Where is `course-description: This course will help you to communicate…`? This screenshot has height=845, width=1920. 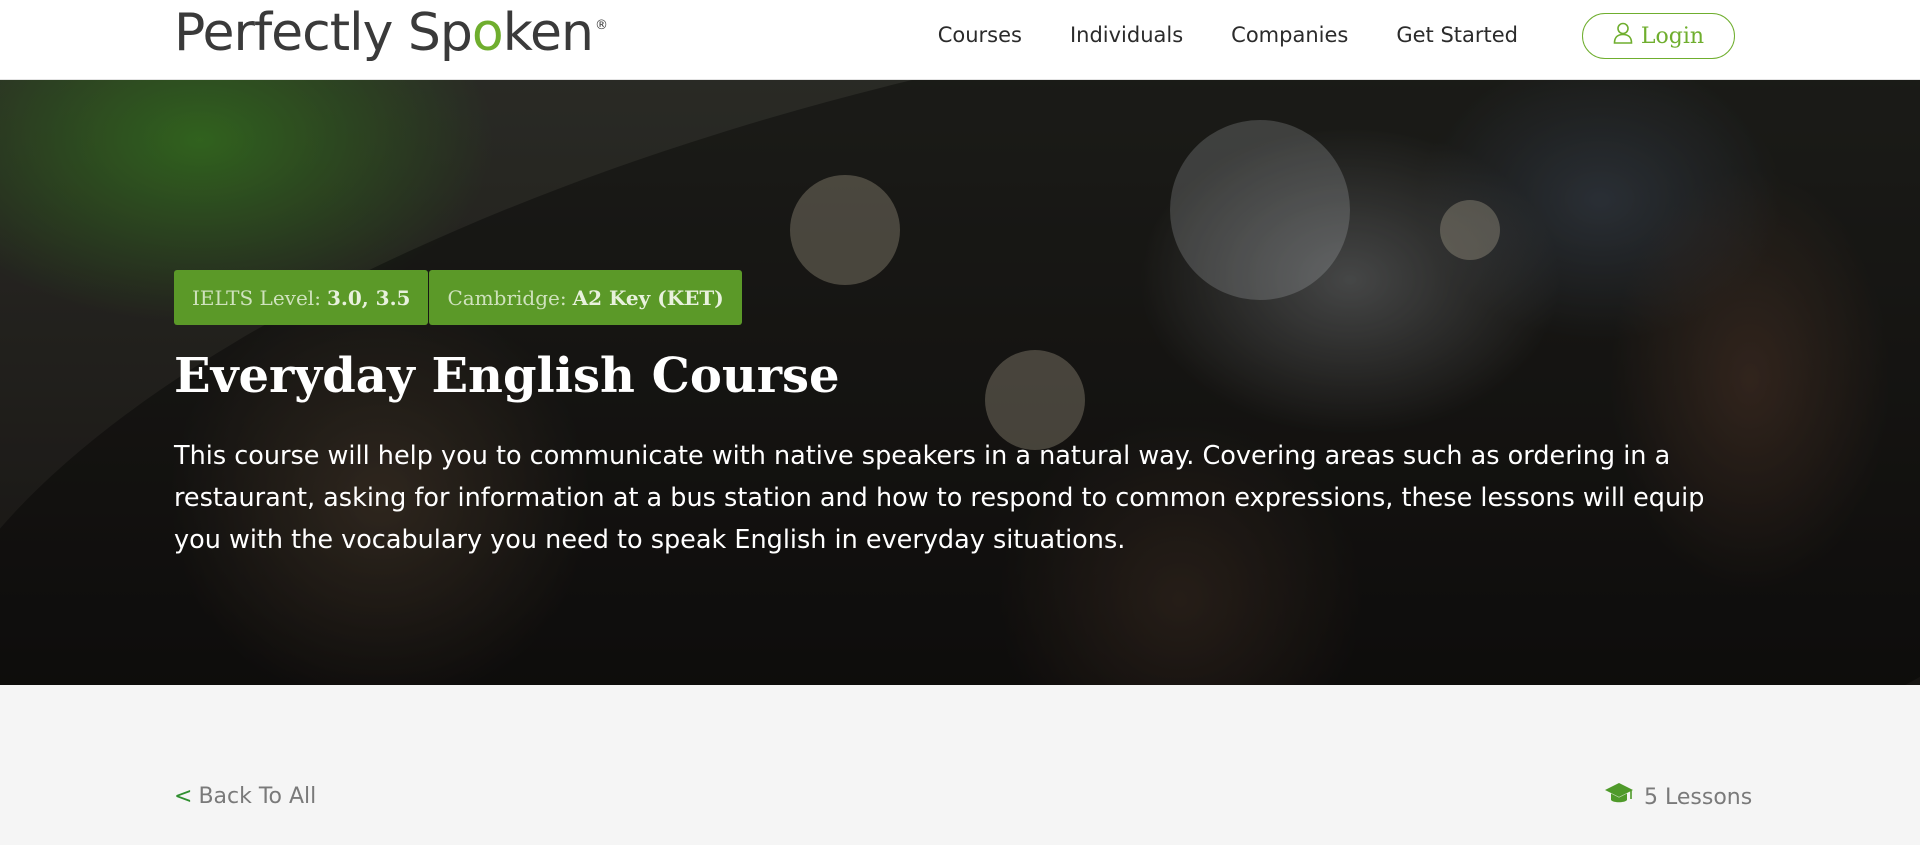 course-description: This course will help you to communicate… is located at coordinates (939, 498).